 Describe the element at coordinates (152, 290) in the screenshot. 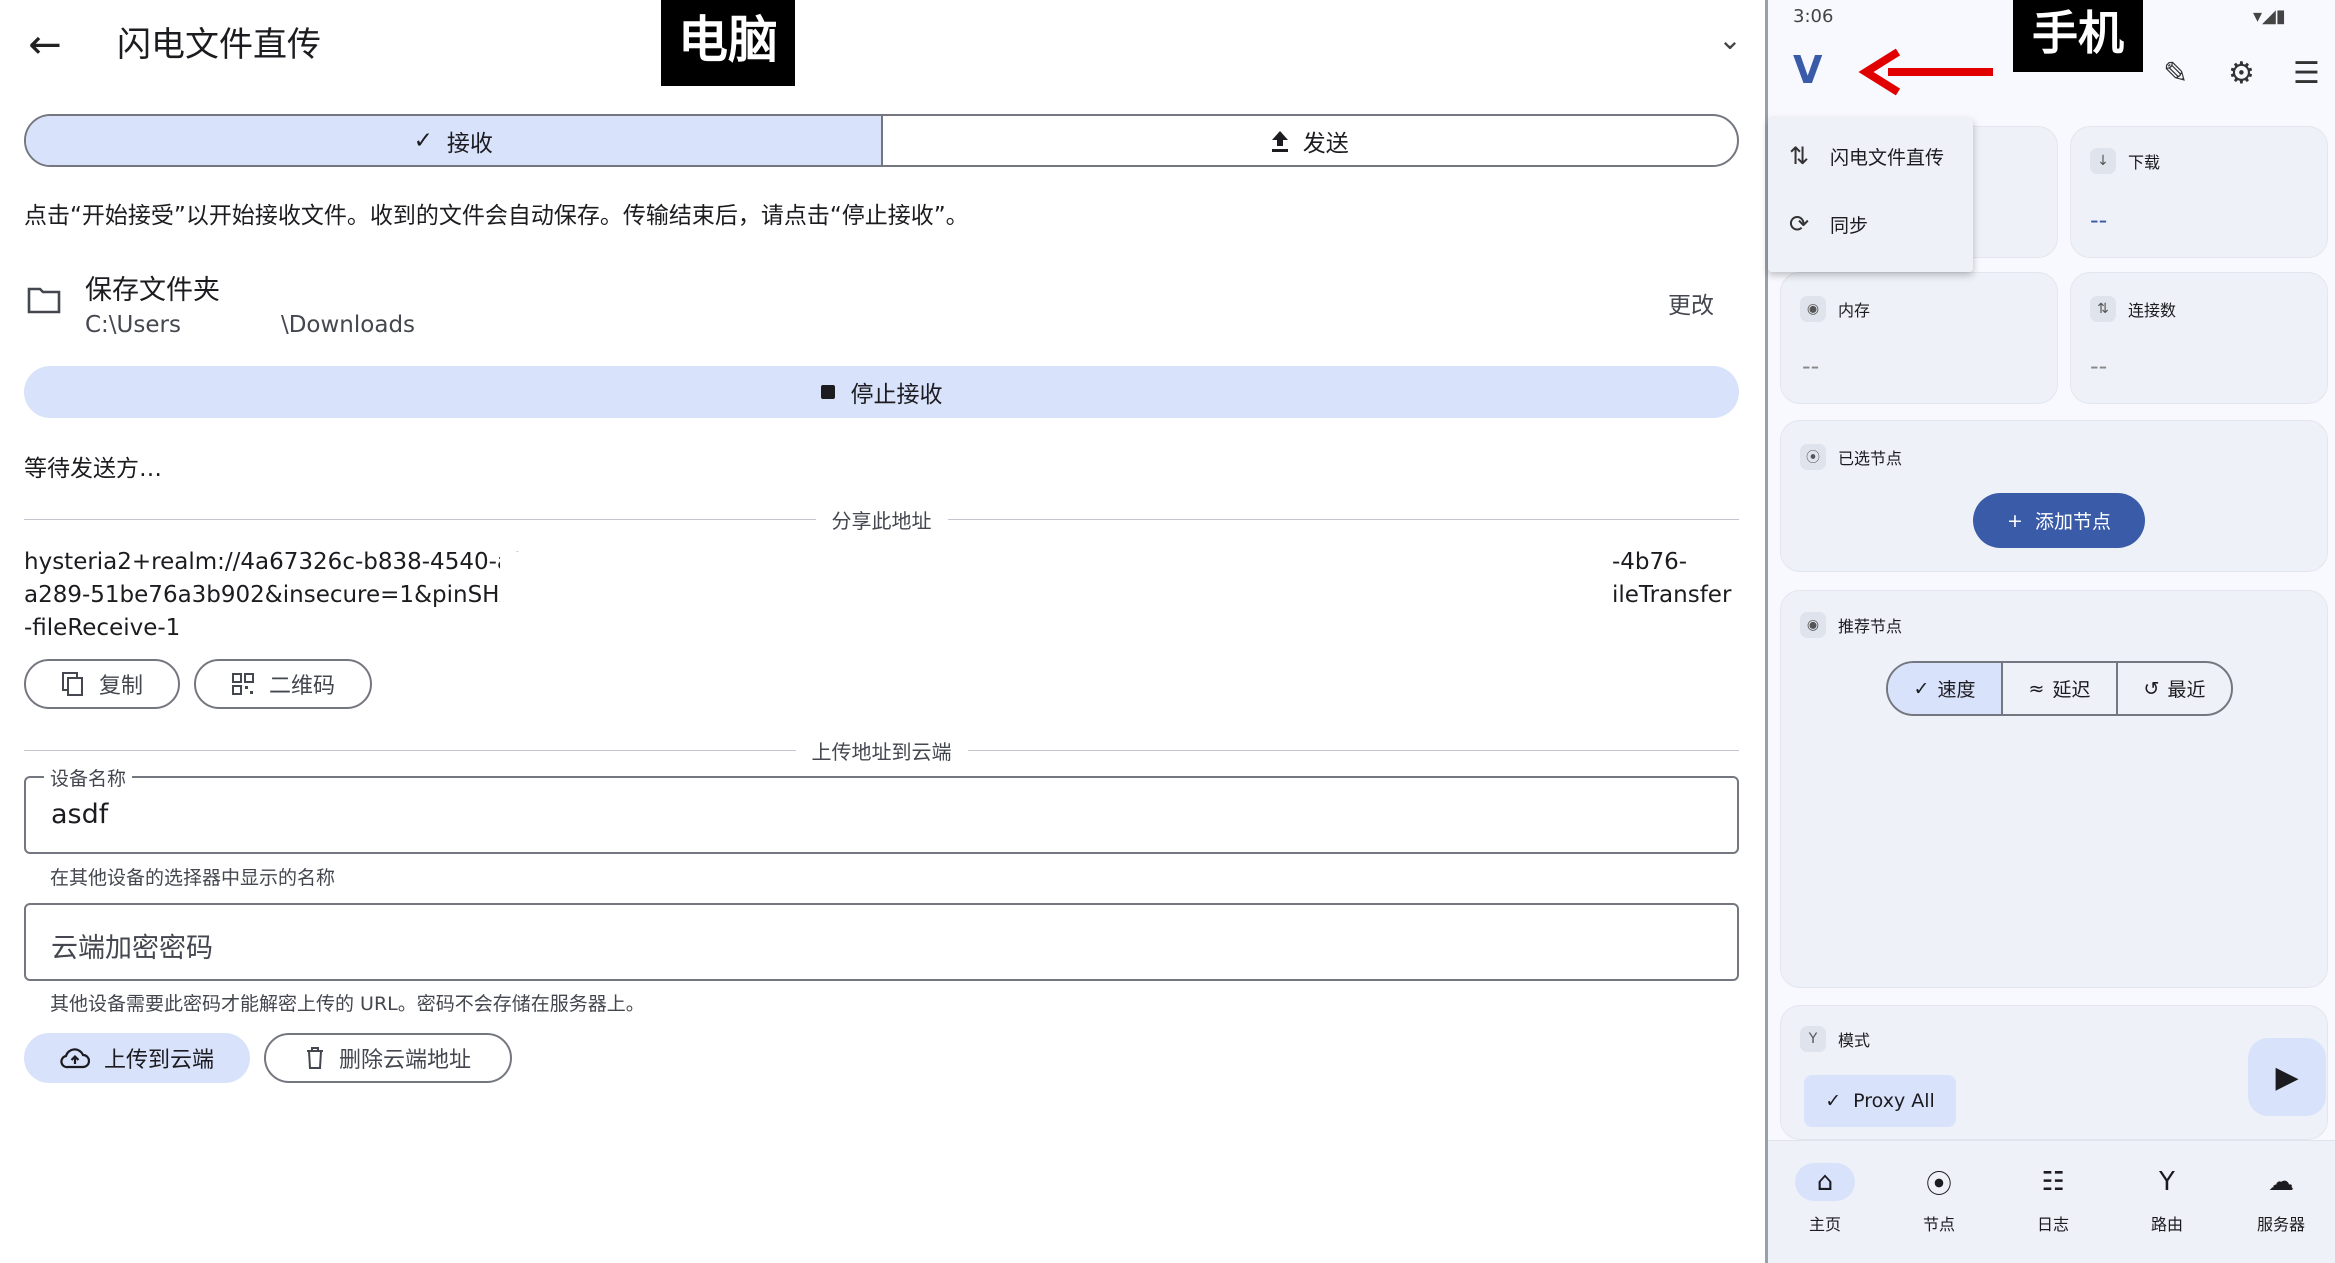

I see `folder-title: 保存文件夹` at that location.